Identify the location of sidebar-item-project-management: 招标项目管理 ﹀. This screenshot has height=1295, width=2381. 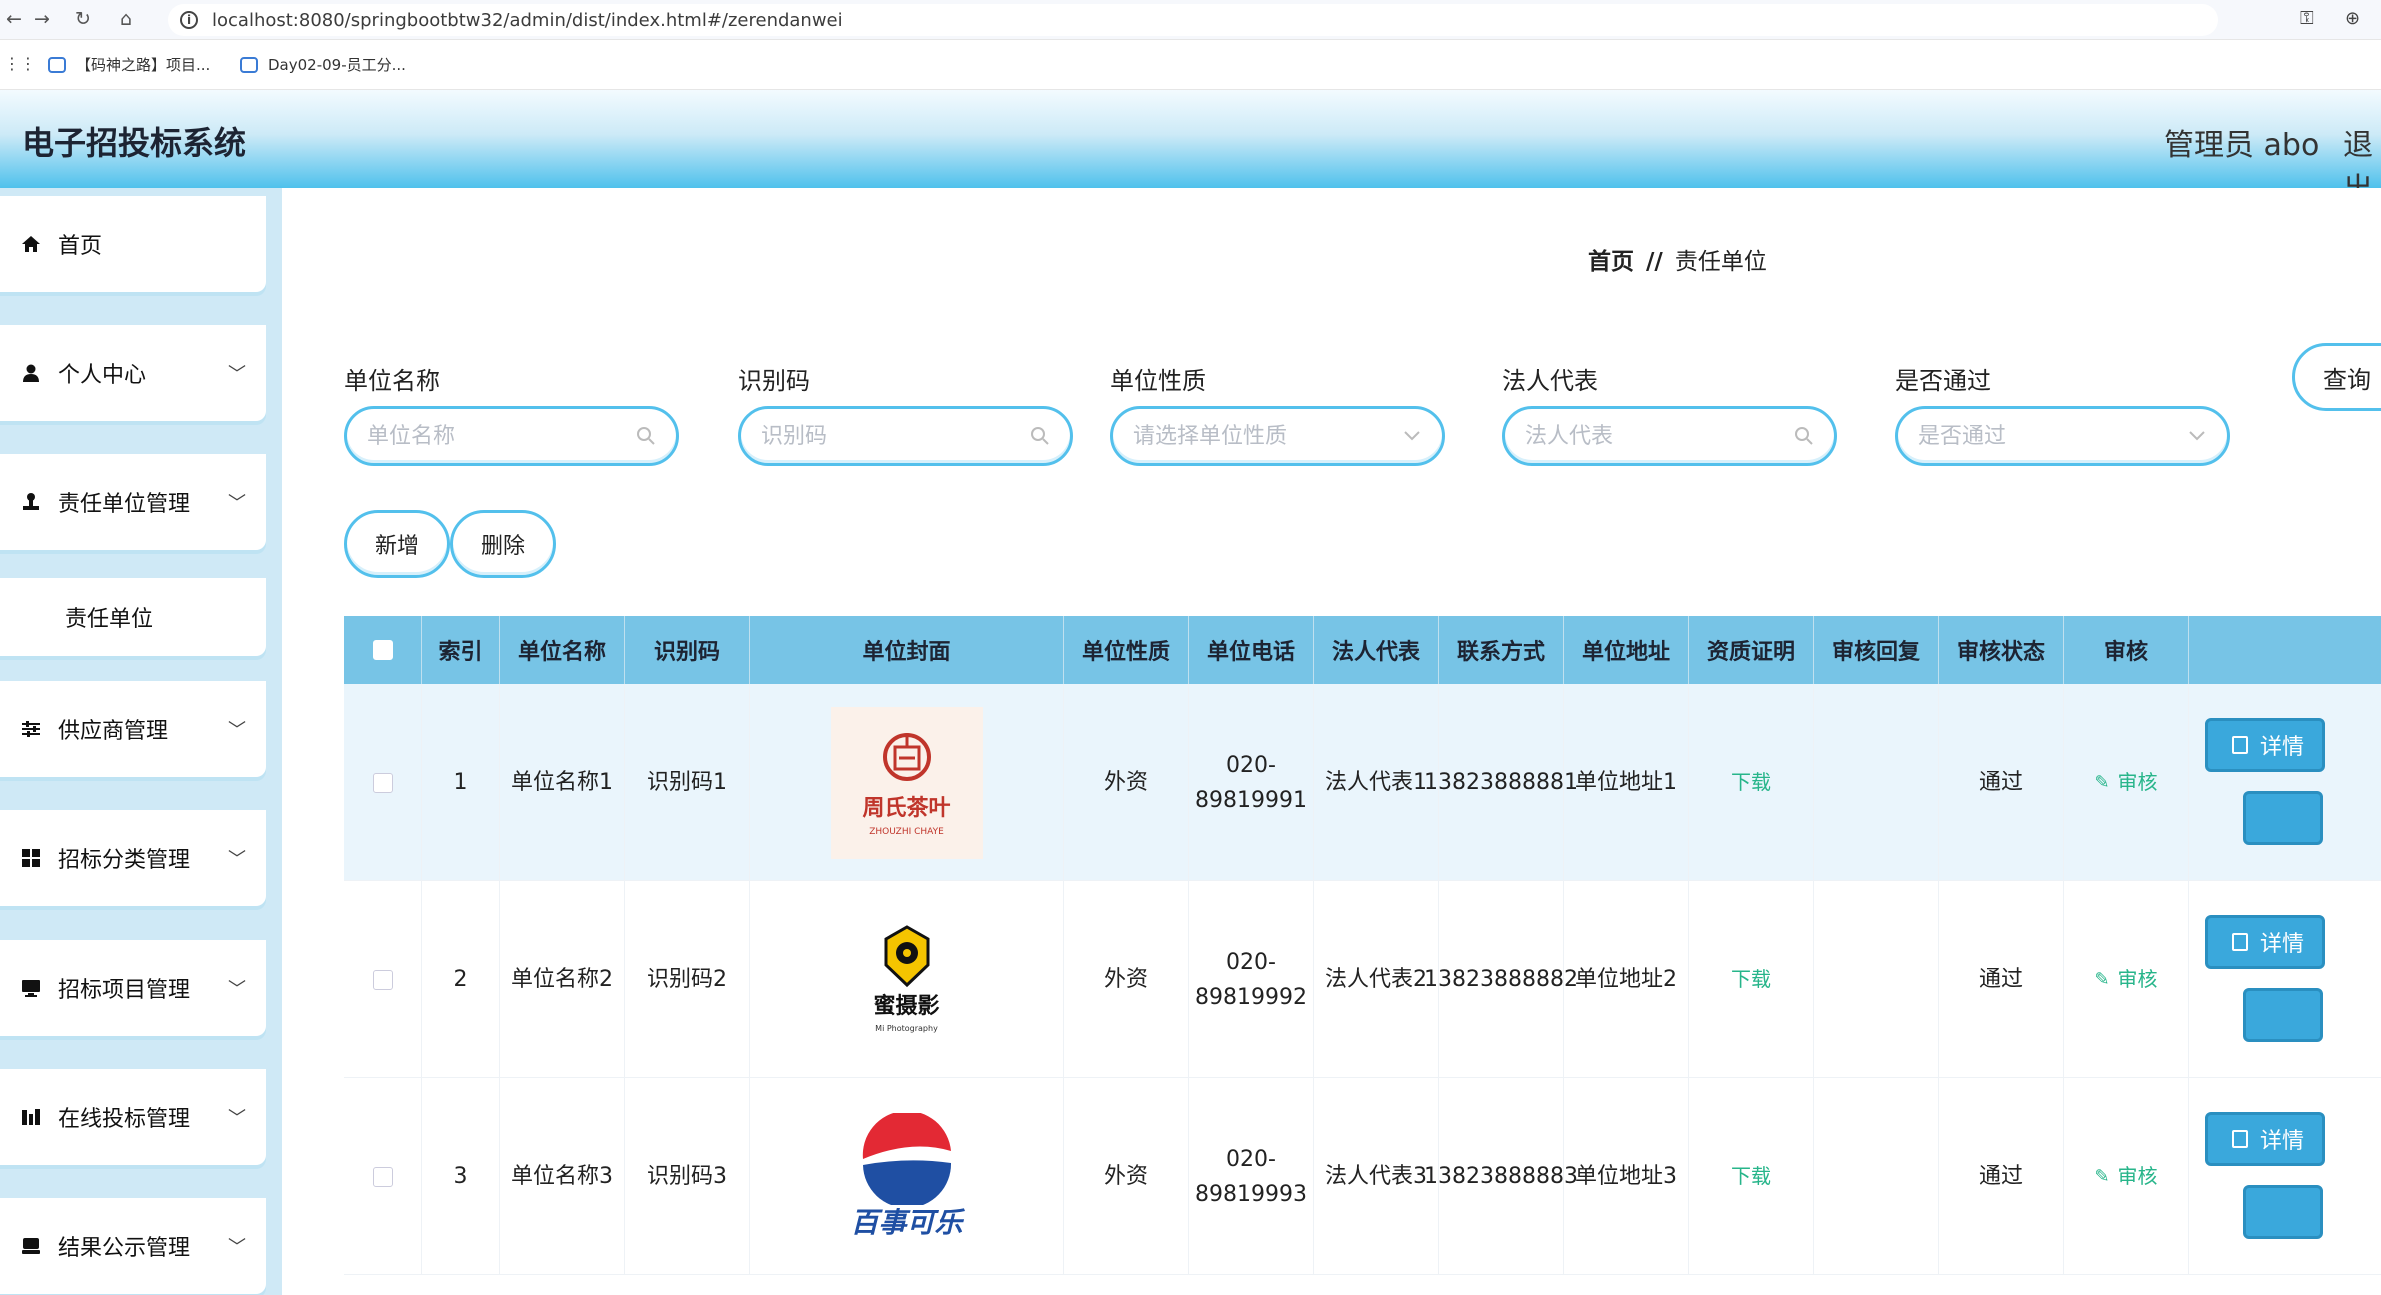
(133, 988).